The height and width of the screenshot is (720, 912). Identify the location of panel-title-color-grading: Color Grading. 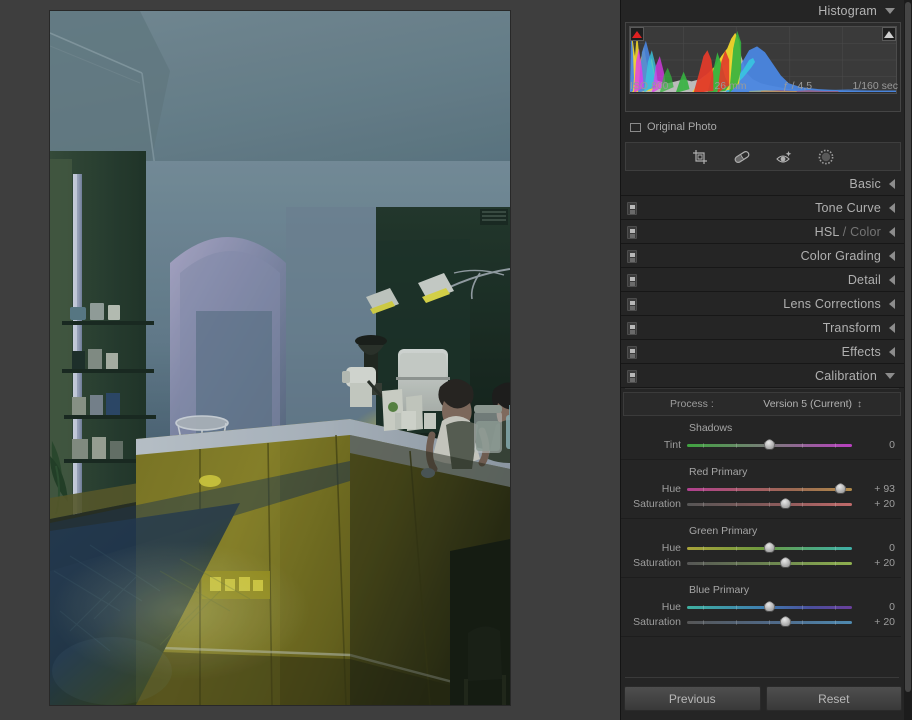
(840, 255).